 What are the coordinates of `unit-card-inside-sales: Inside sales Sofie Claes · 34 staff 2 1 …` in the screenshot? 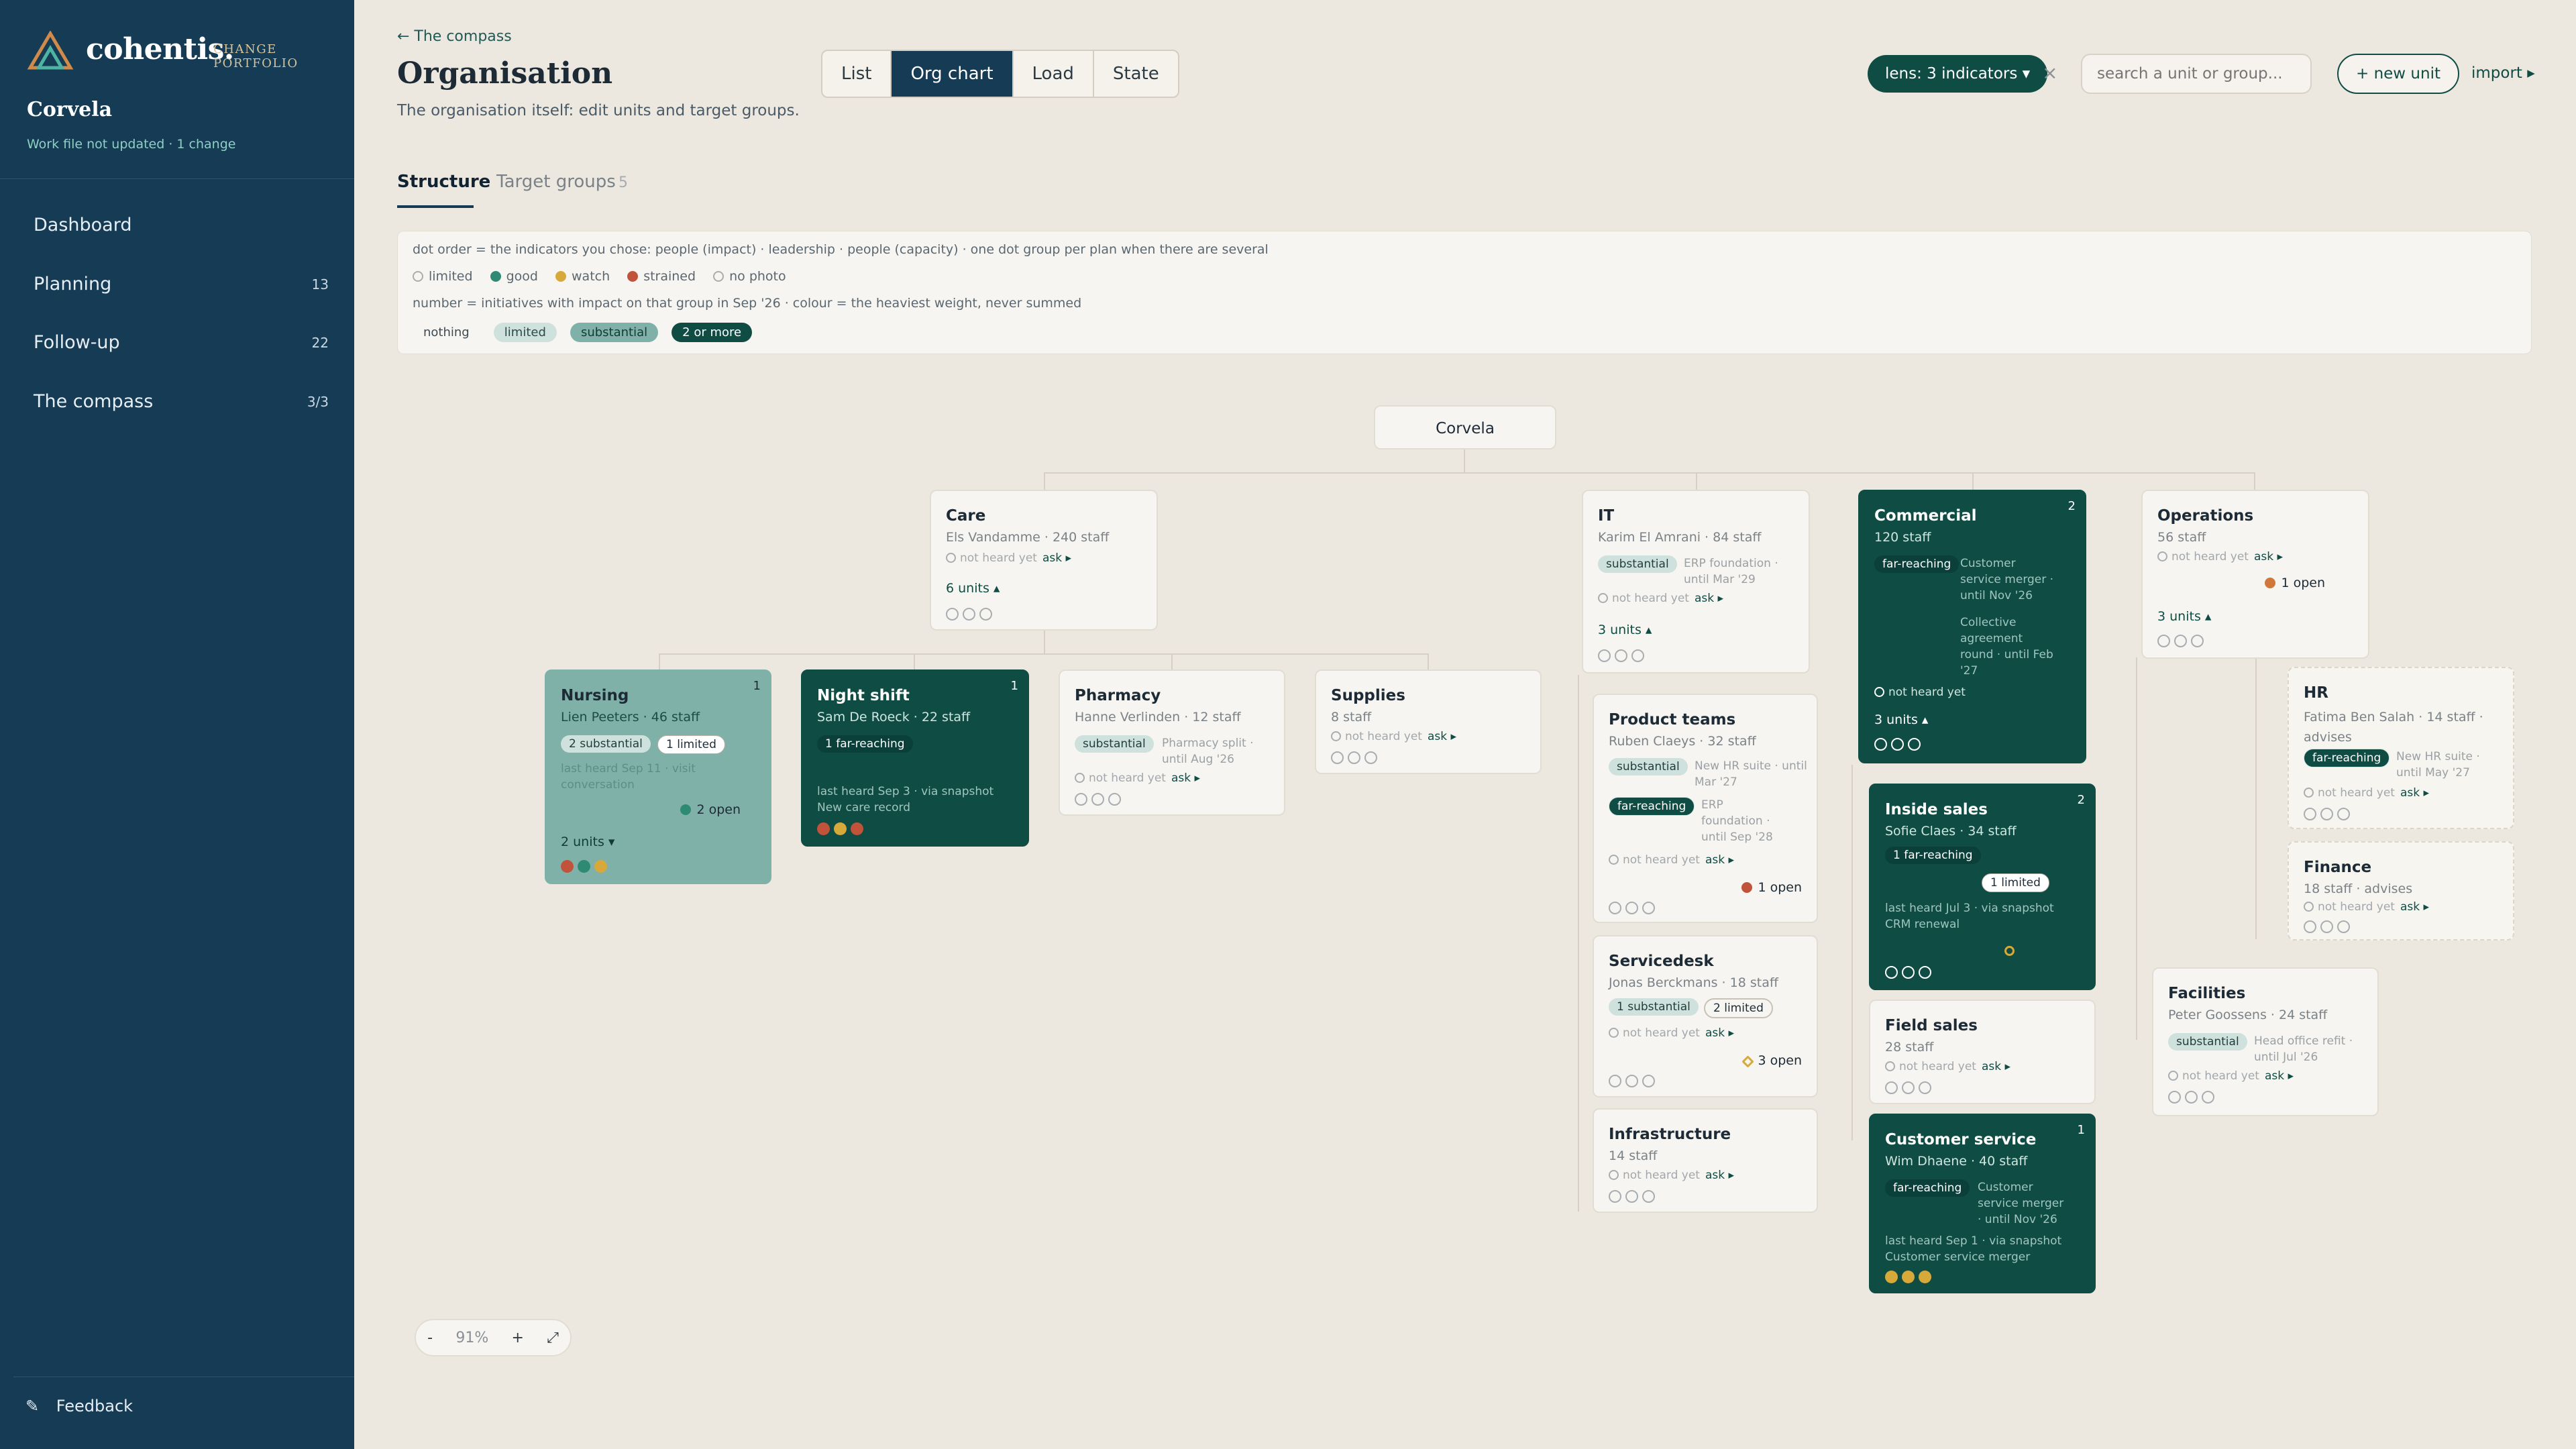 It's located at (1982, 887).